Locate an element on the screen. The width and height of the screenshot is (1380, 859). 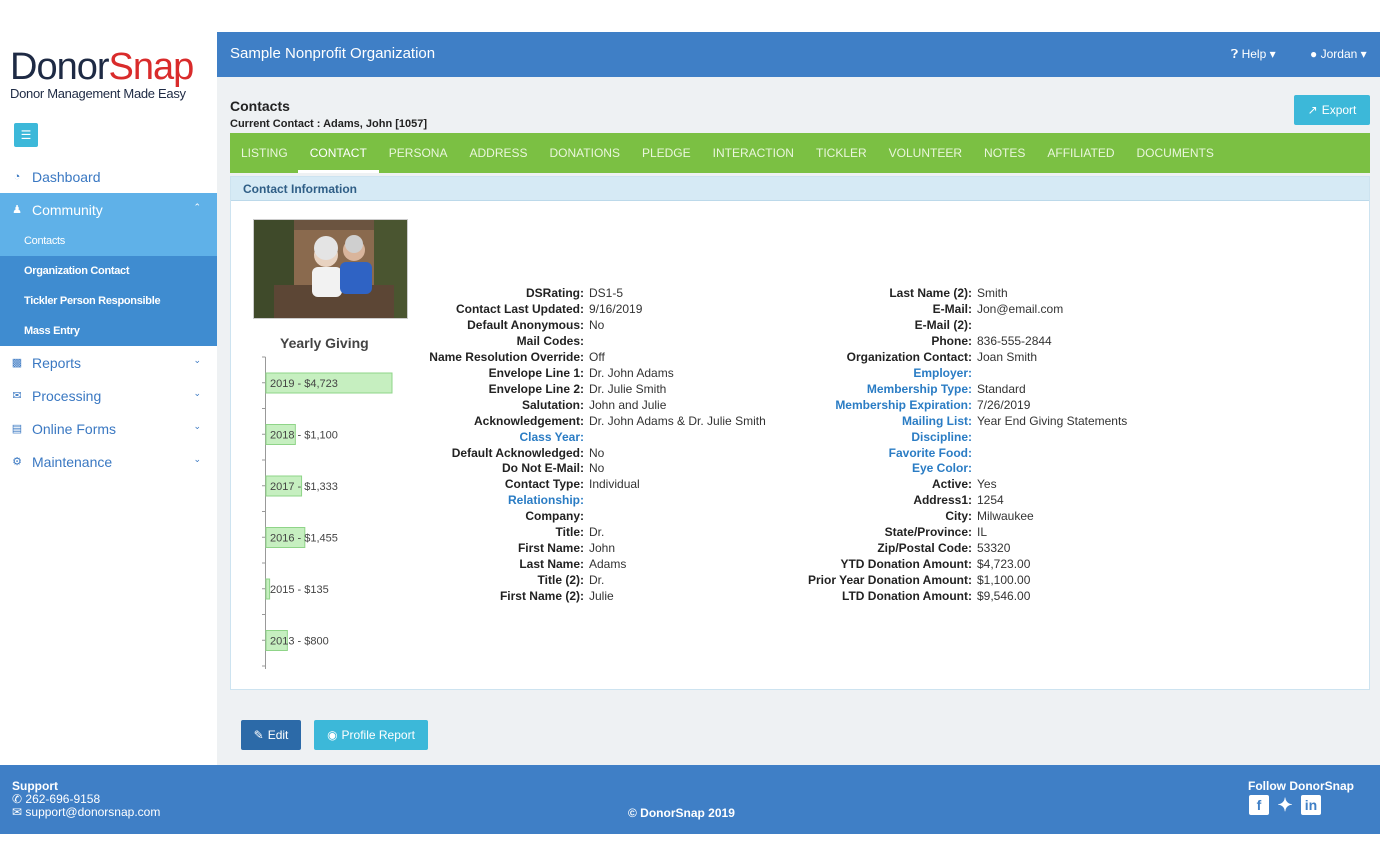
field-value: No is located at coordinates (597, 468).